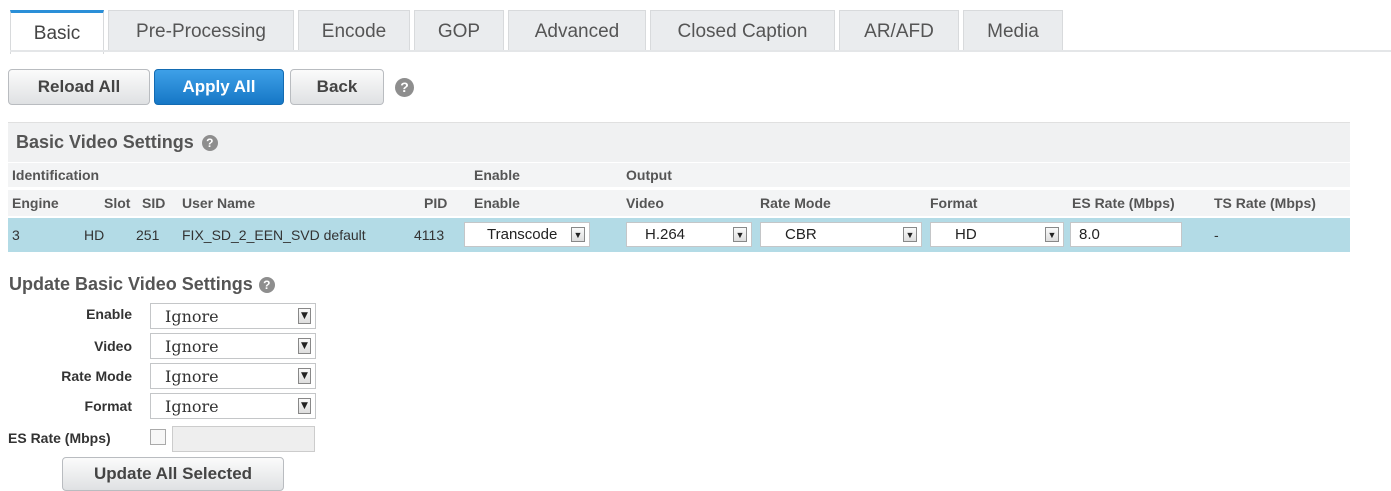  I want to click on tab-encode: Encode, so click(354, 31).